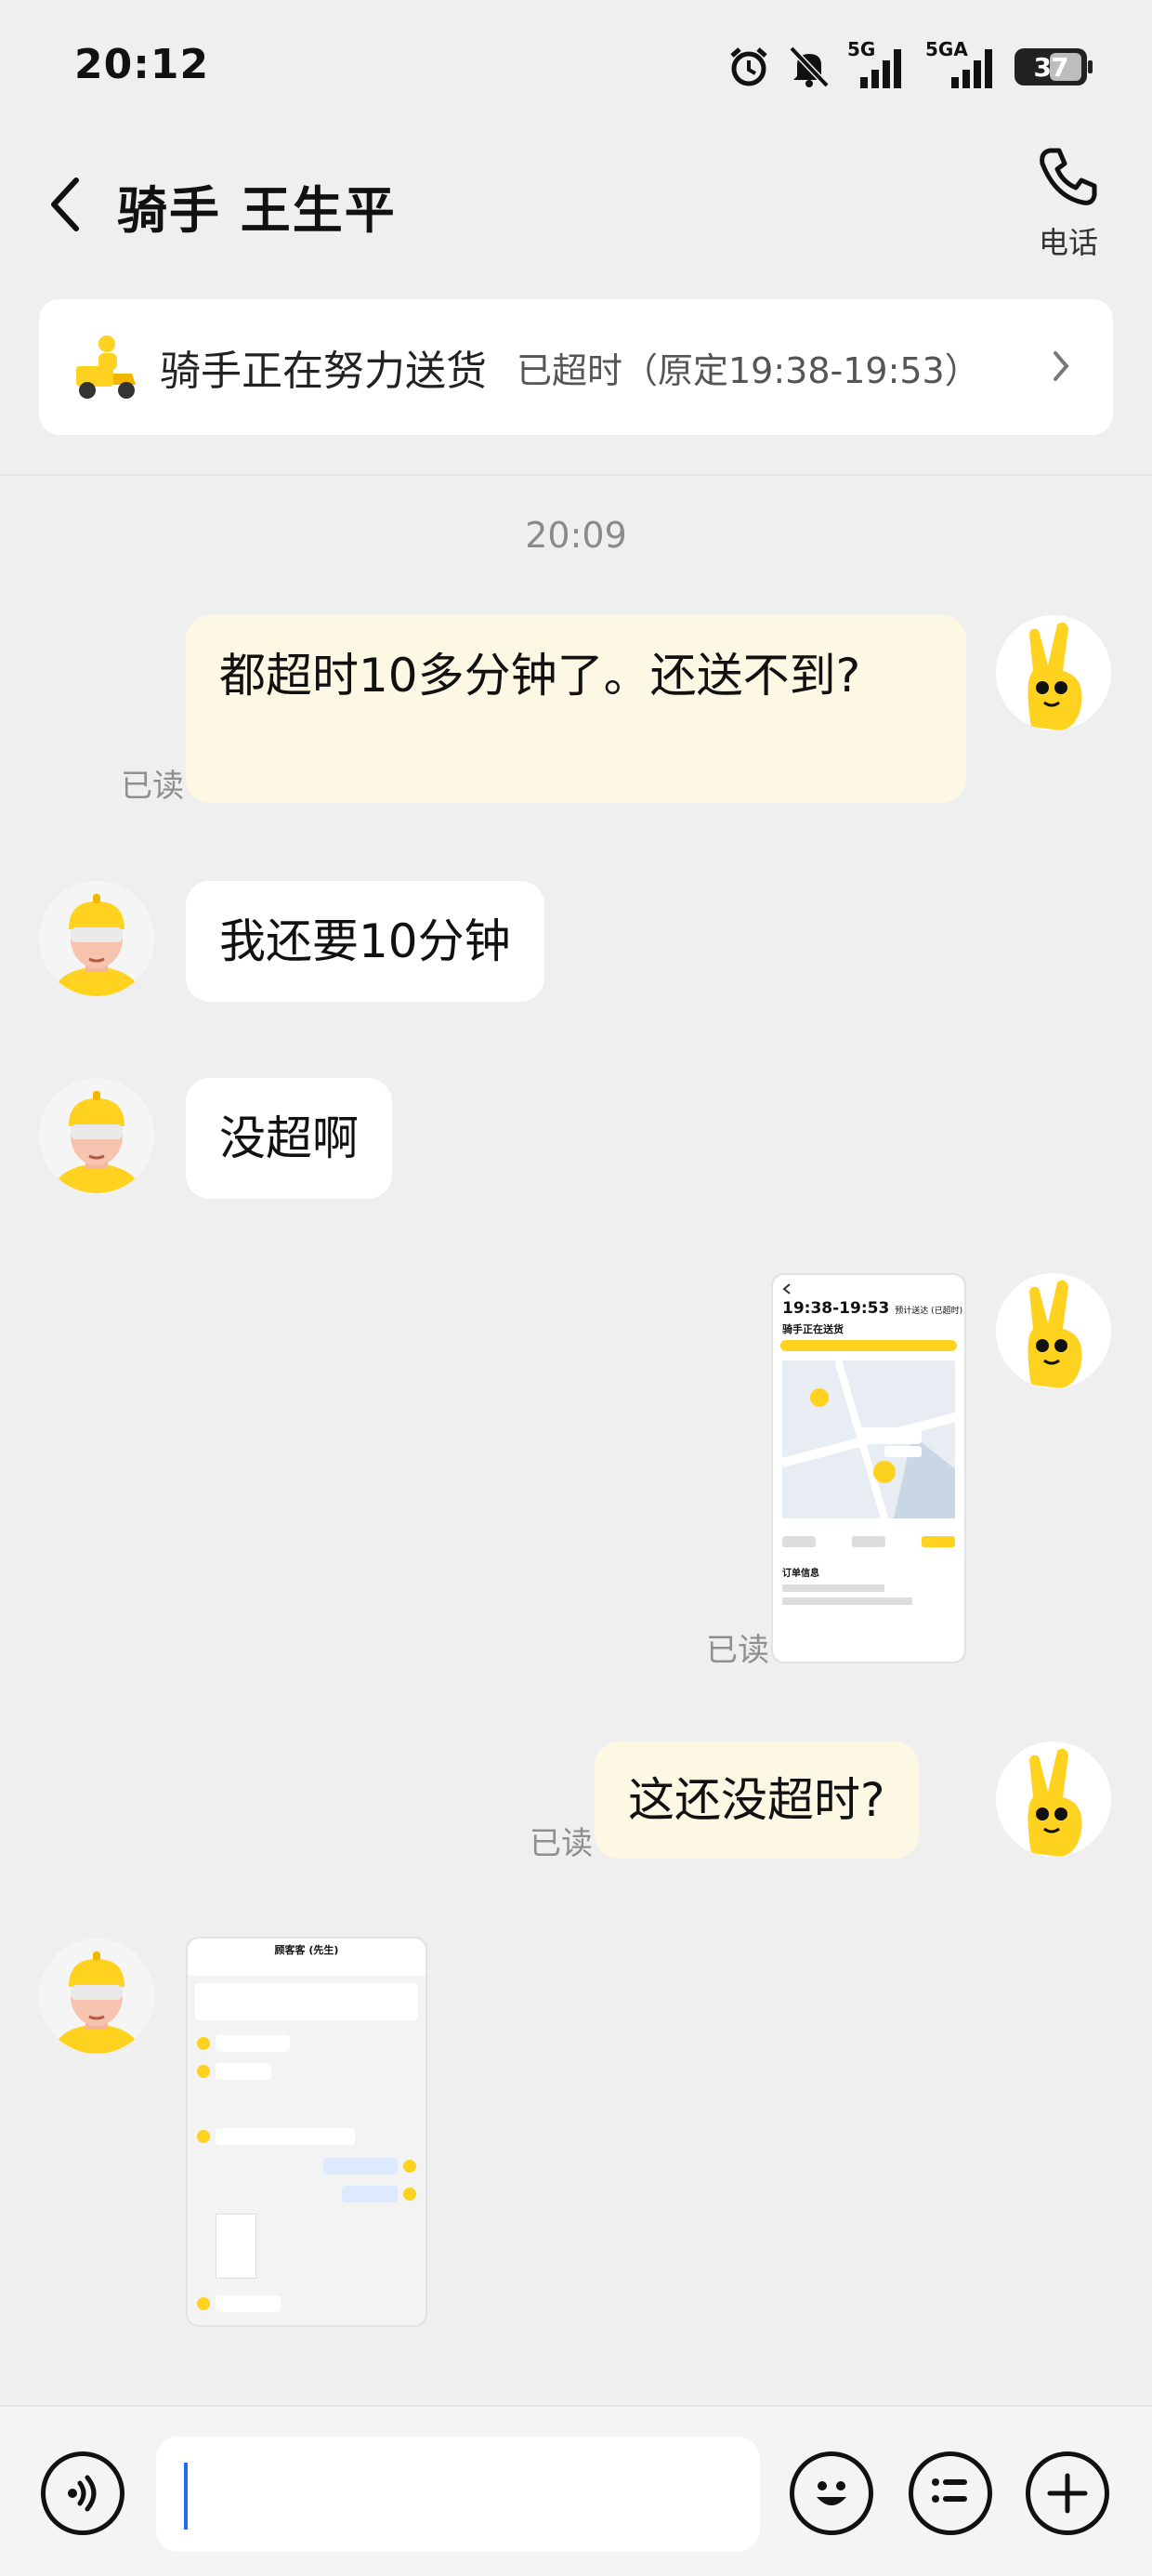 The height and width of the screenshot is (2576, 1152). What do you see at coordinates (929, 1311) in the screenshot?
I see `shot-eta-note: 预计送达 (已超时)` at bounding box center [929, 1311].